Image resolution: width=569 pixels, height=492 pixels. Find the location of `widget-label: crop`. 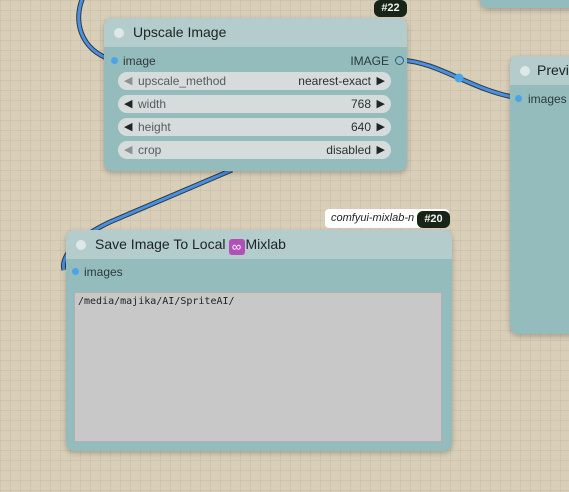

widget-label: crop is located at coordinates (150, 150).